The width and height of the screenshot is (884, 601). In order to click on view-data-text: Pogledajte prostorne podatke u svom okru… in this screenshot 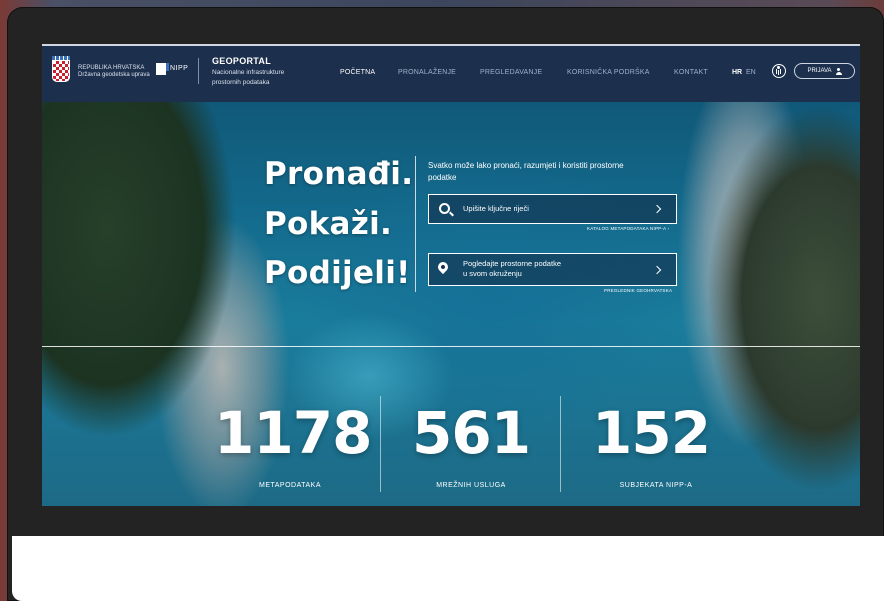, I will do `click(512, 269)`.